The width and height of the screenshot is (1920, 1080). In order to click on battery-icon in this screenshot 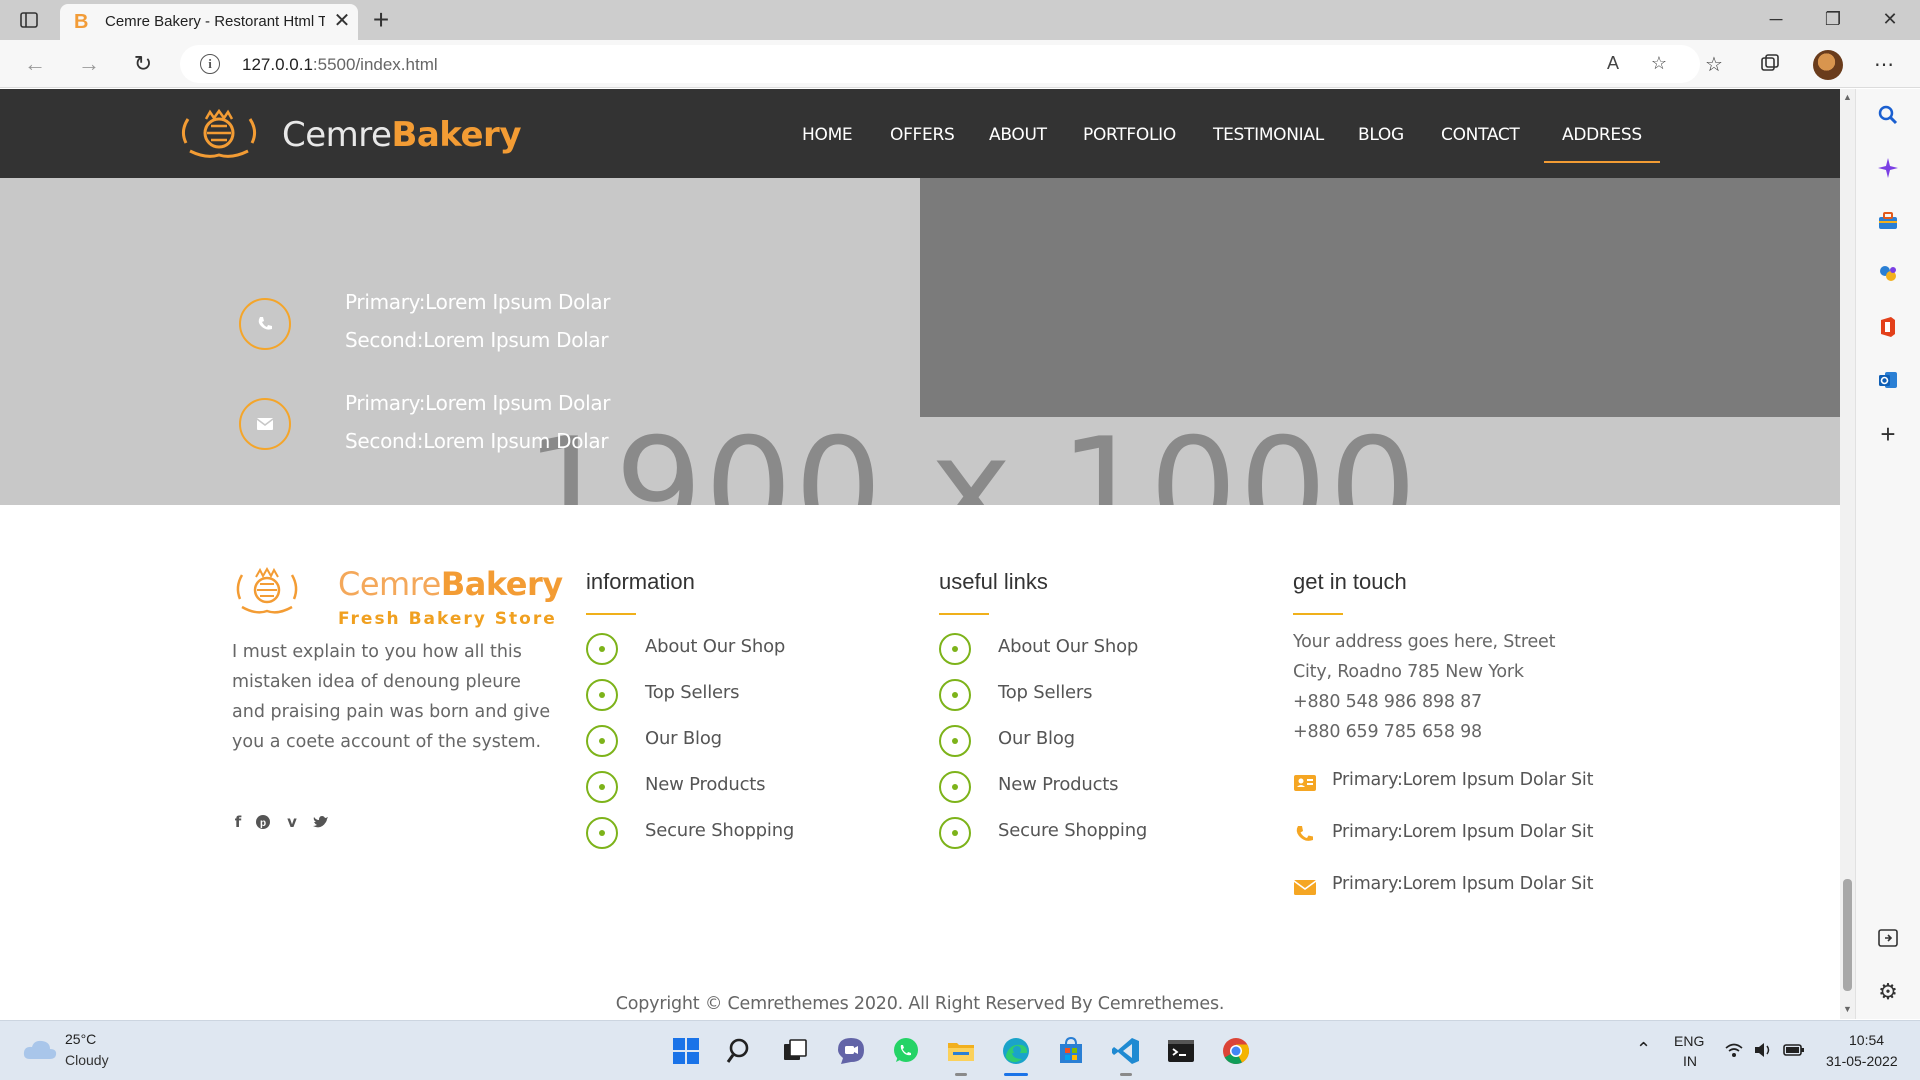, I will do `click(1794, 1050)`.